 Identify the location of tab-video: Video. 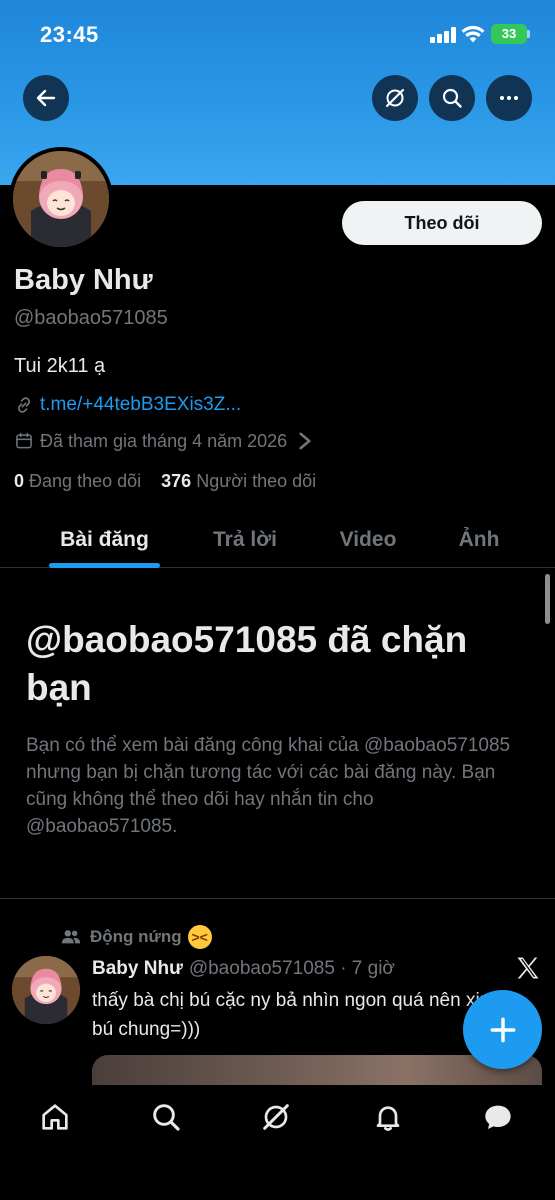
(368, 540).